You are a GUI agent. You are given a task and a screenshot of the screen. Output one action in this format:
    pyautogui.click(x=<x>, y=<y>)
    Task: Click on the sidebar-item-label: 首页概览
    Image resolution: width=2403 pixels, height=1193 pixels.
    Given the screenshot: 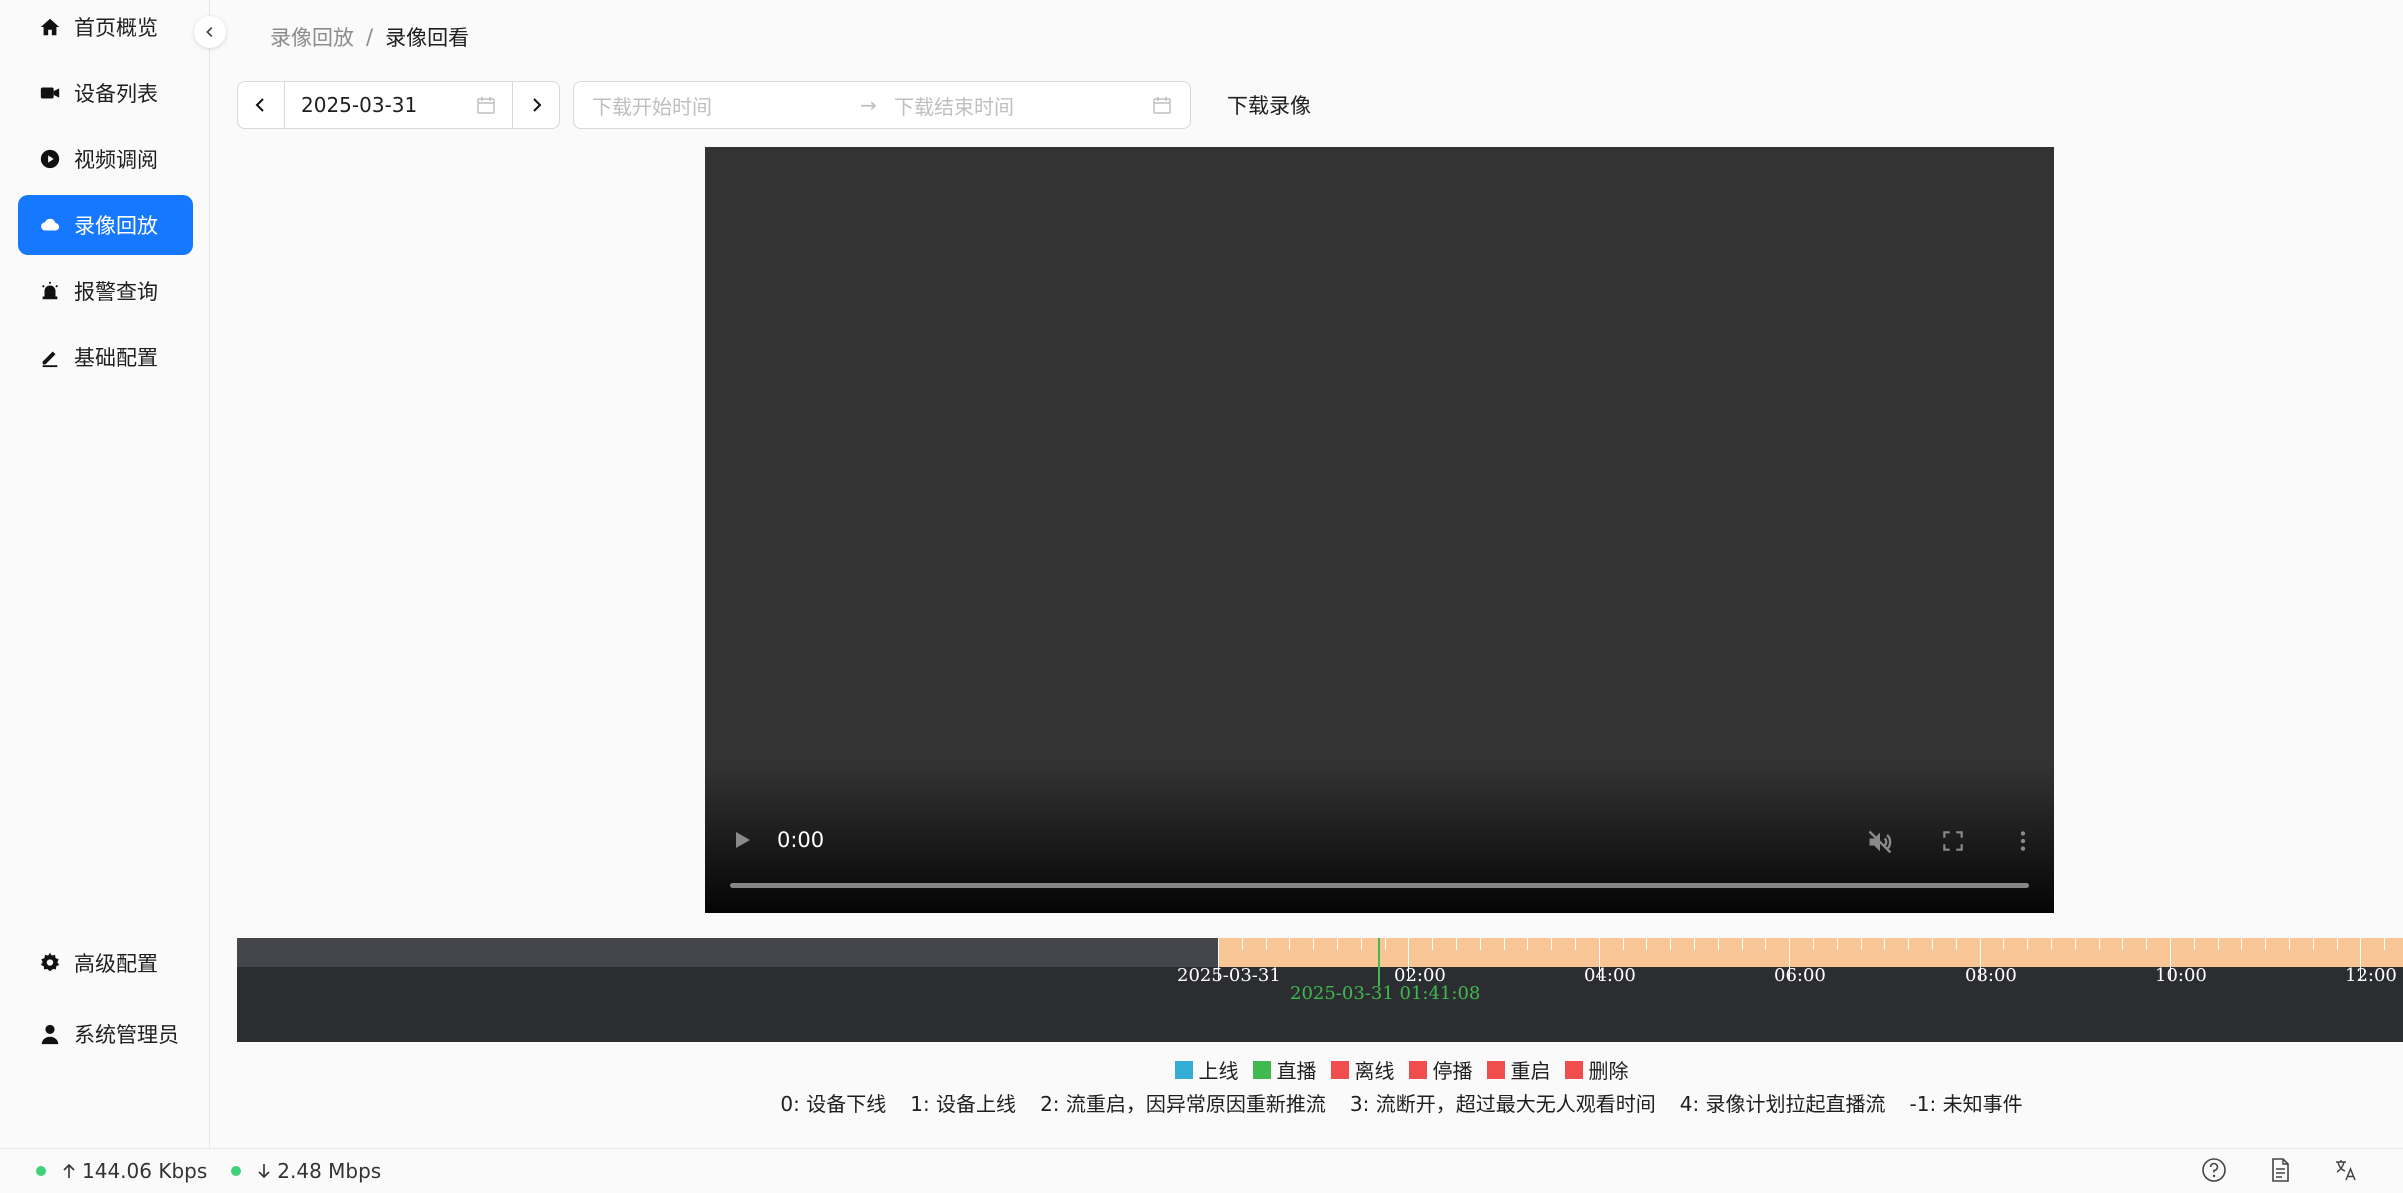 What is the action you would take?
    pyautogui.click(x=116, y=28)
    